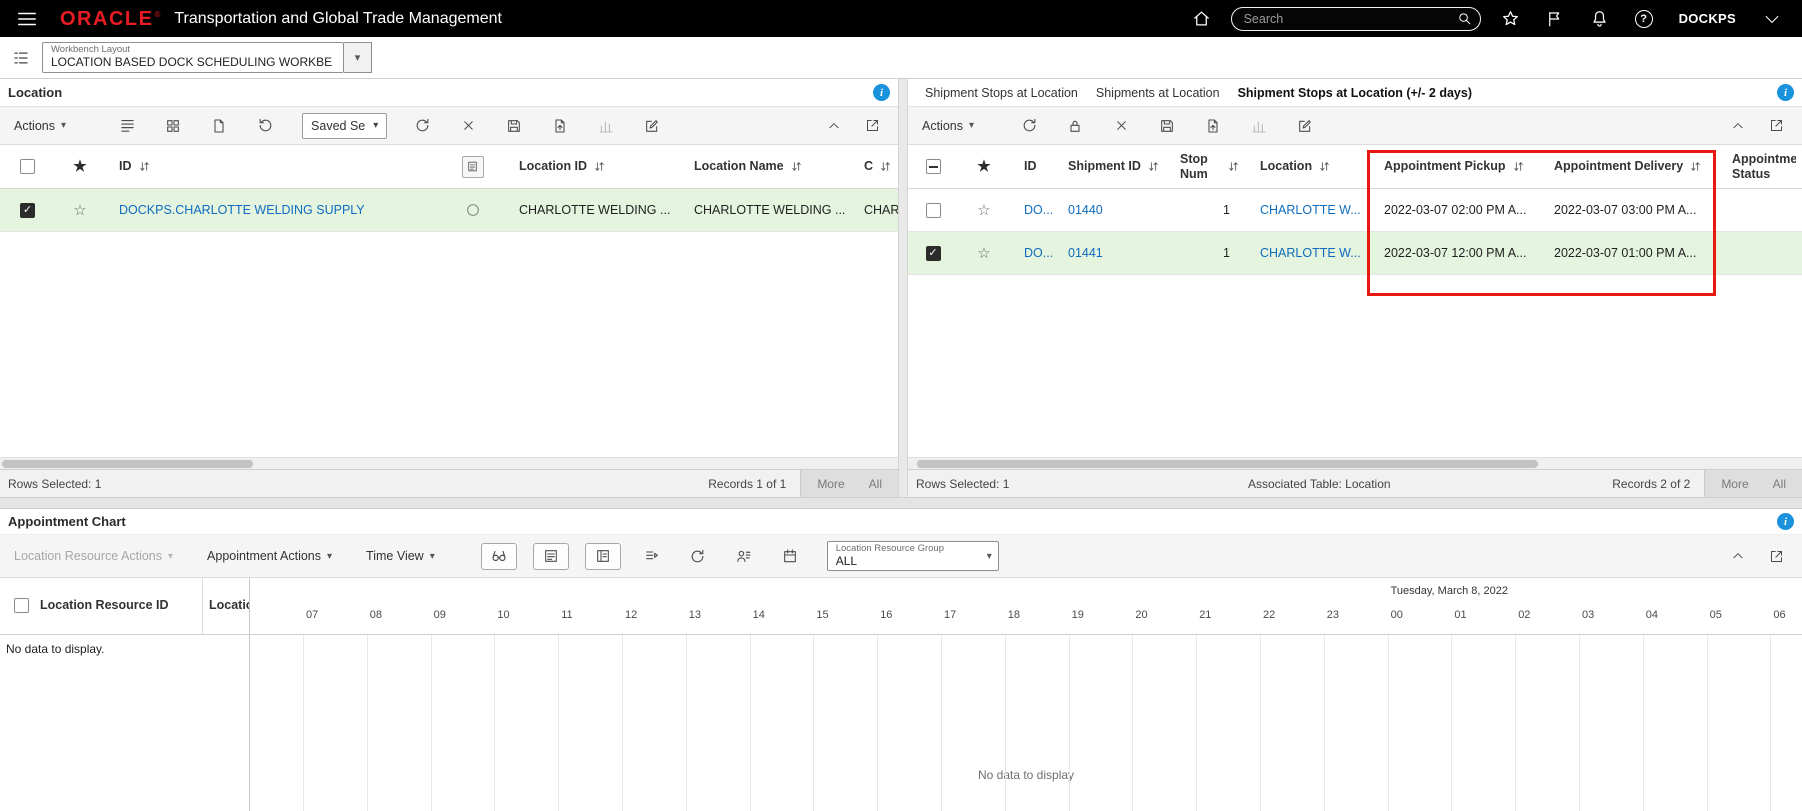  Describe the element at coordinates (242, 210) in the screenshot. I see `location-id-link: DOCKPS.CHARLOTTE WELDING SUPPLY` at that location.